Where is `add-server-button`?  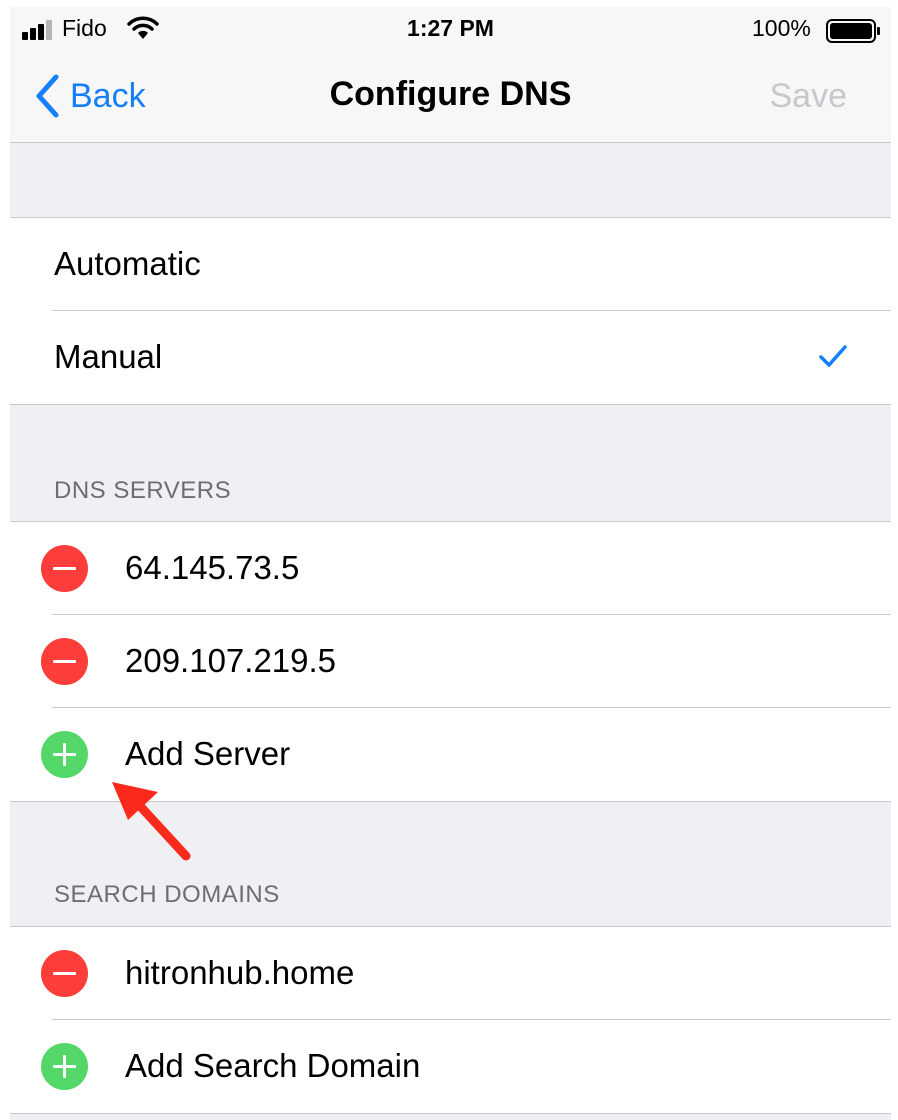
add-server-button is located at coordinates (64, 754).